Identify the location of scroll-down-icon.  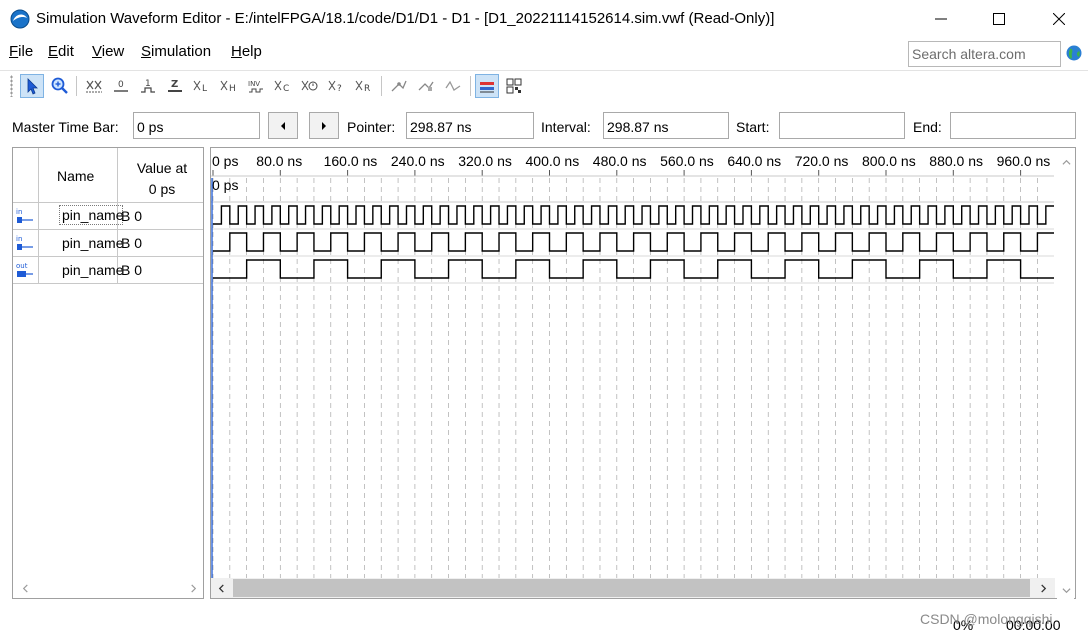
(1066, 590).